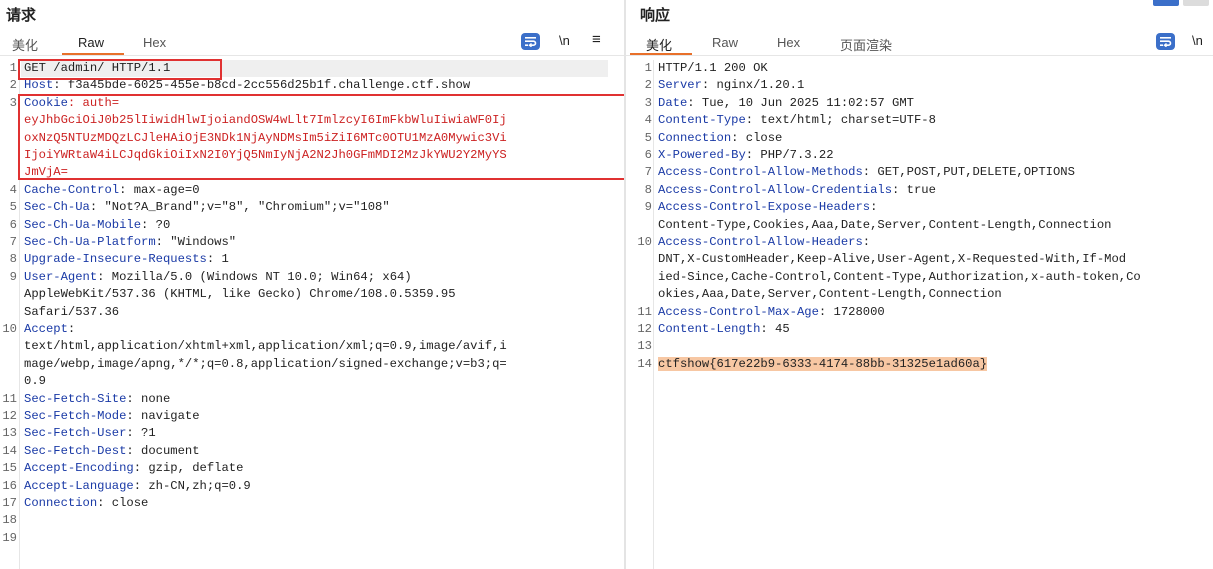  I want to click on request-code-line: 17 Connection: close, so click(312, 503).